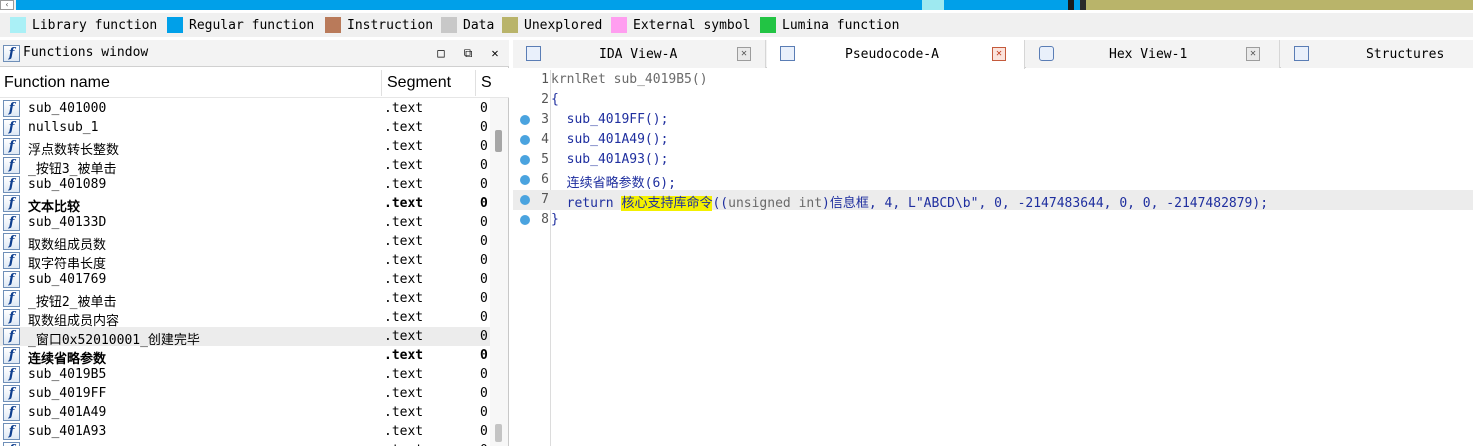 This screenshot has height=446, width=1473. I want to click on code-token: ((, so click(720, 203).